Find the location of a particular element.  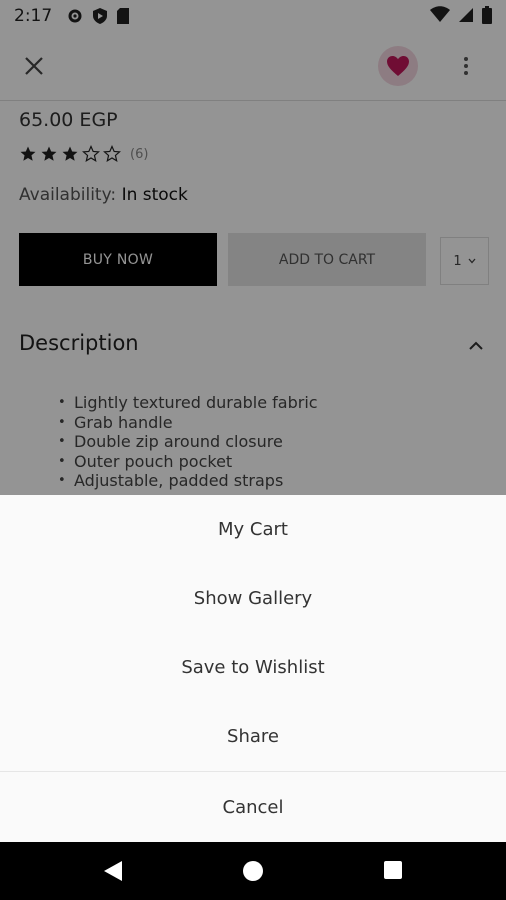

menu-item-show-gallery: Show Gallery is located at coordinates (253, 598).